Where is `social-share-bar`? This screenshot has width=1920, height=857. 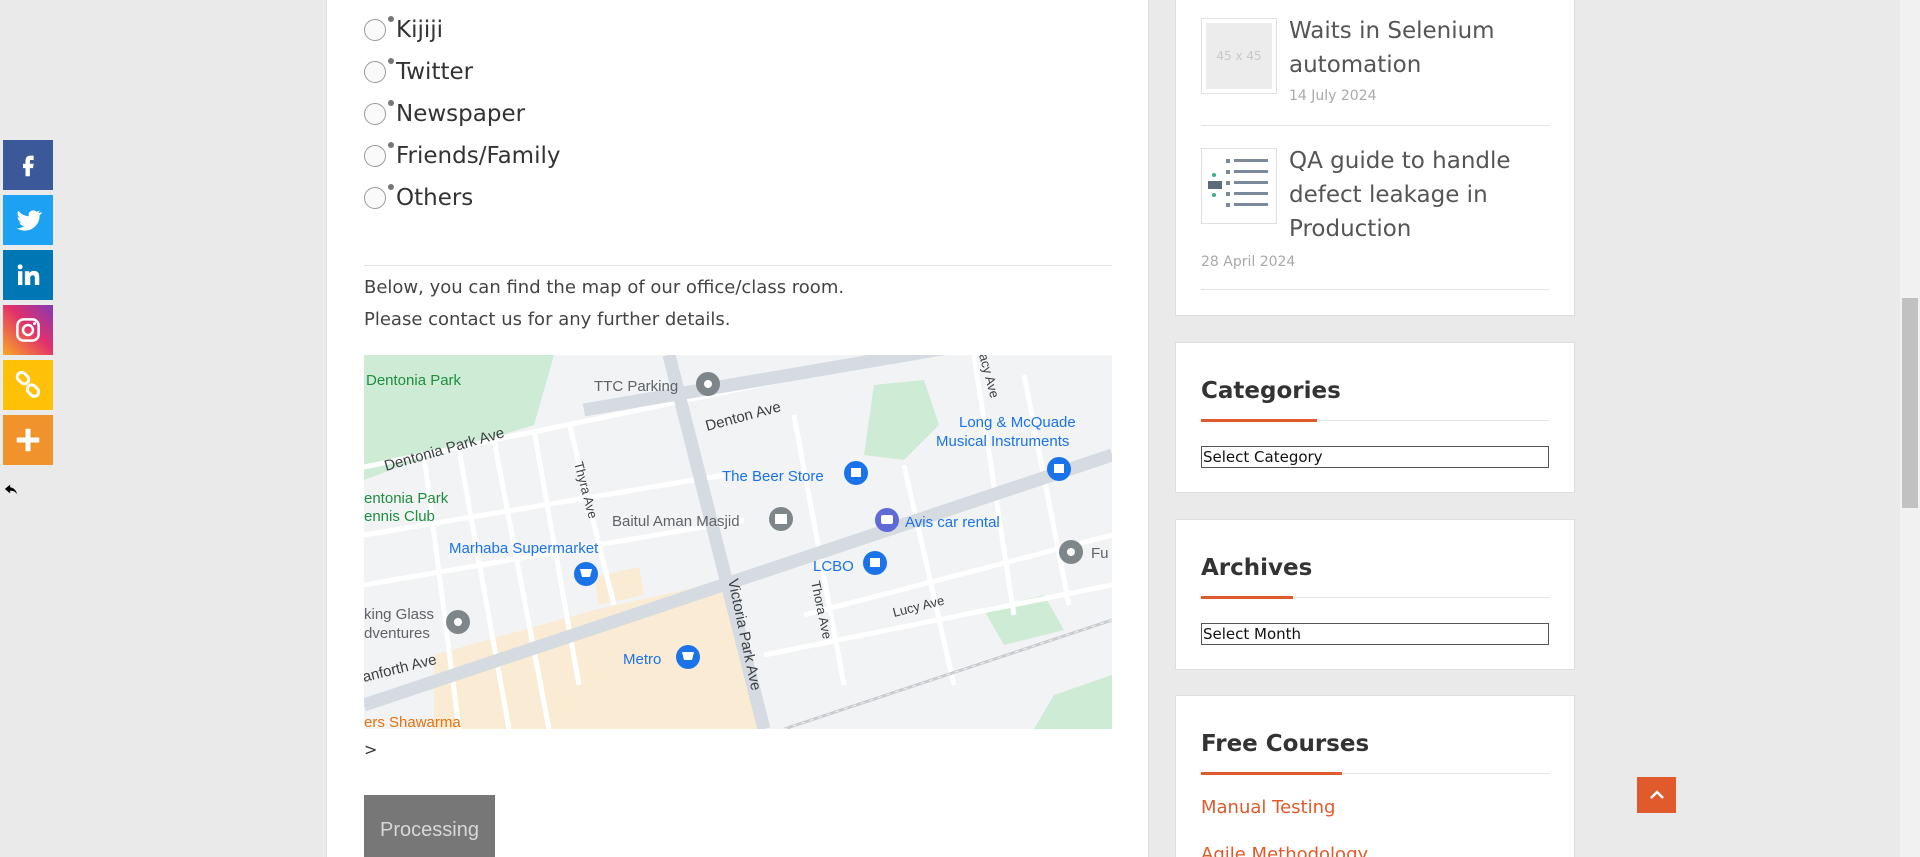
social-share-bar is located at coordinates (28, 305).